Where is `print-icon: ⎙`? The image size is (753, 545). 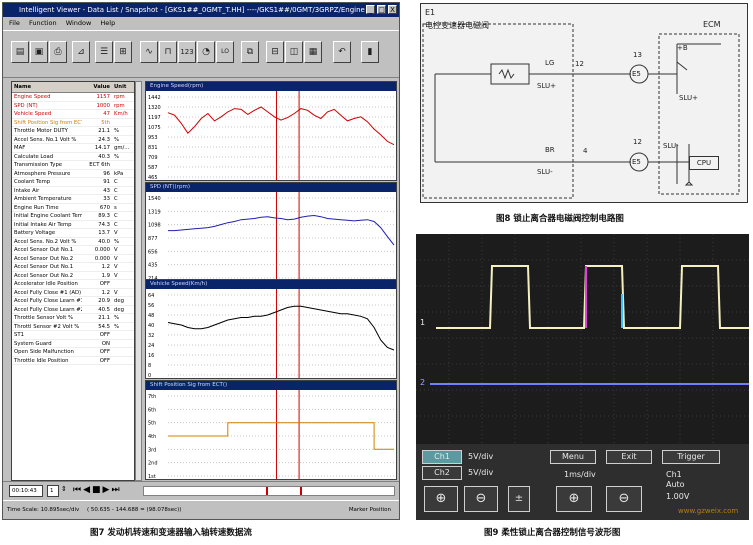 print-icon: ⎙ is located at coordinates (58, 52).